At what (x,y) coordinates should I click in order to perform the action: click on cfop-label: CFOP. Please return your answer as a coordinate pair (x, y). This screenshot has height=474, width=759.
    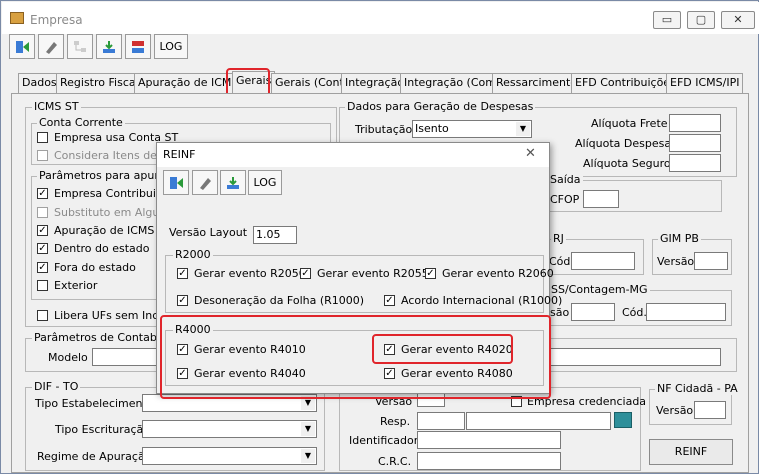
    Looking at the image, I should click on (565, 199).